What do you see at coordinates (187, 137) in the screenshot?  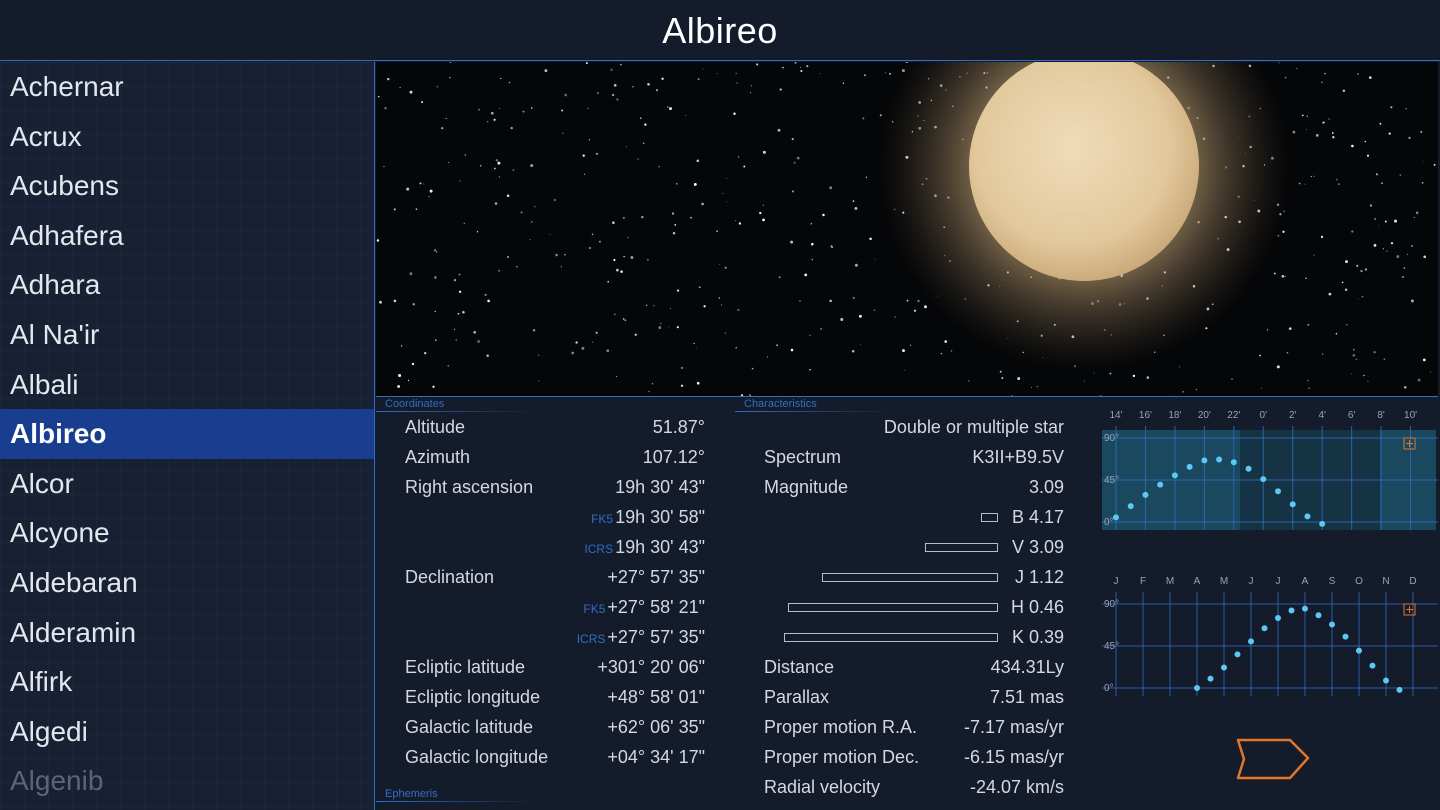 I see `star-list-item: Acrux` at bounding box center [187, 137].